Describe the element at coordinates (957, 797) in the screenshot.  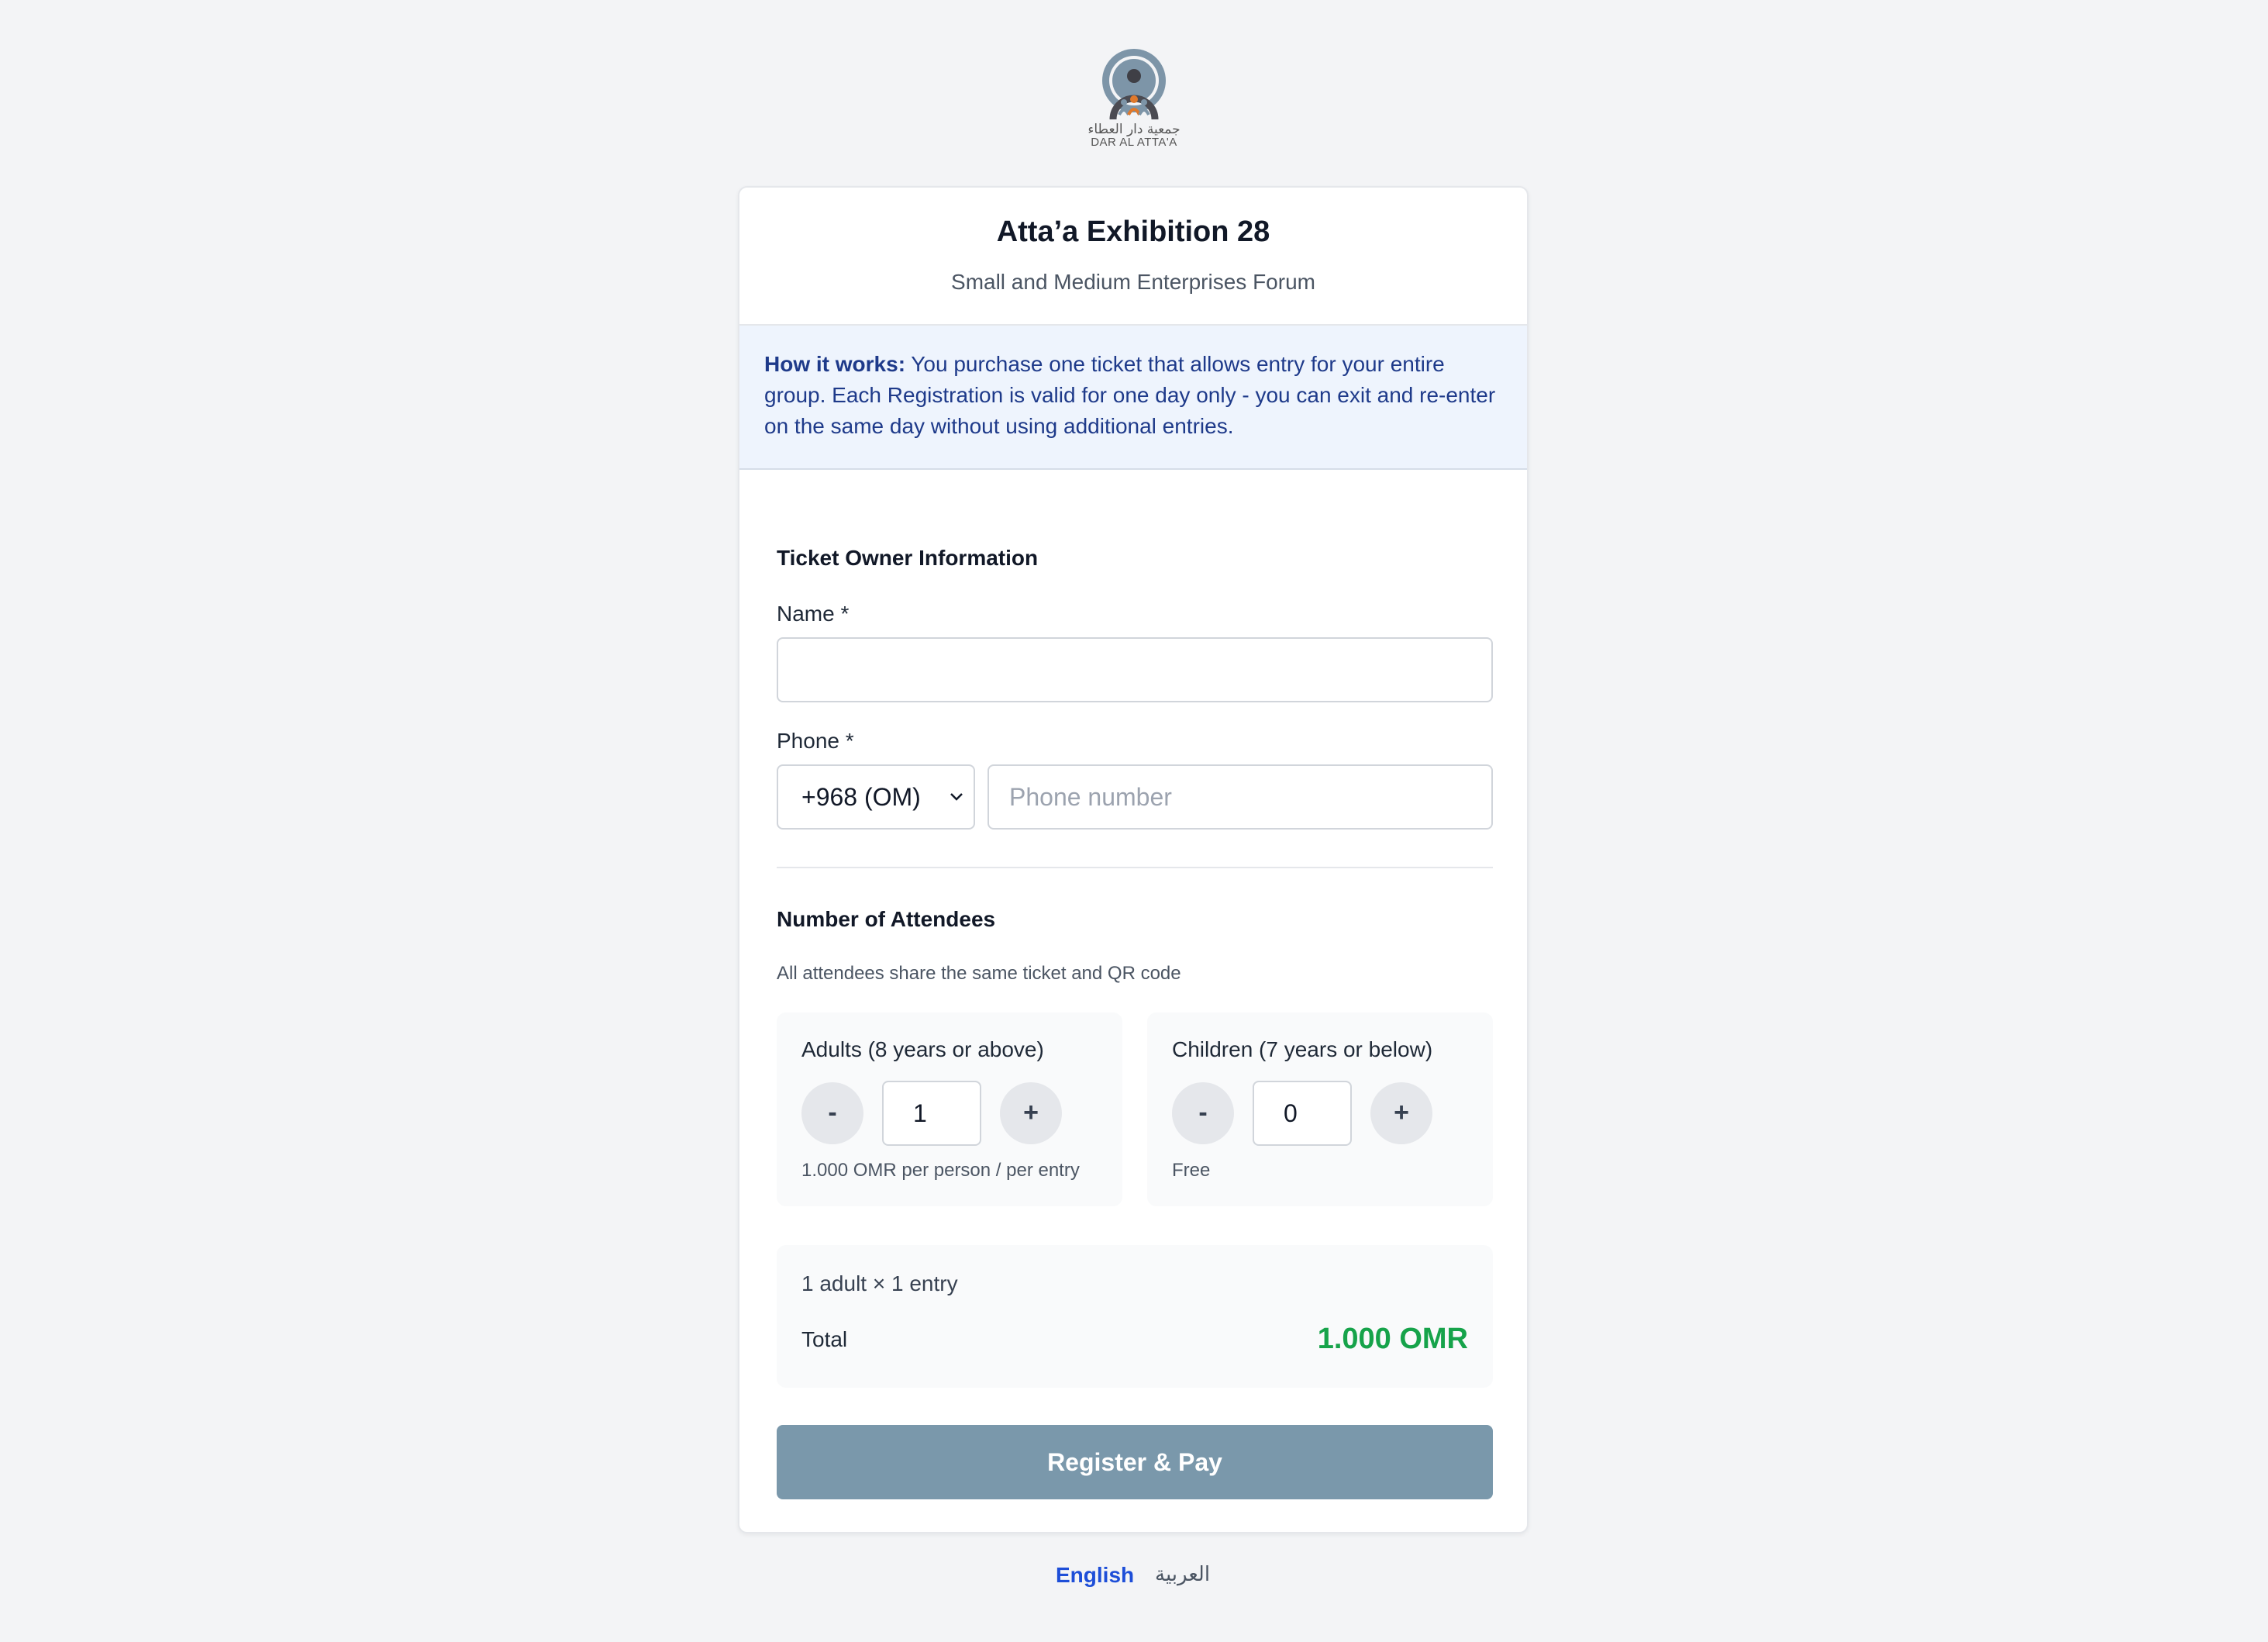
I see `chevron-down-icon` at that location.